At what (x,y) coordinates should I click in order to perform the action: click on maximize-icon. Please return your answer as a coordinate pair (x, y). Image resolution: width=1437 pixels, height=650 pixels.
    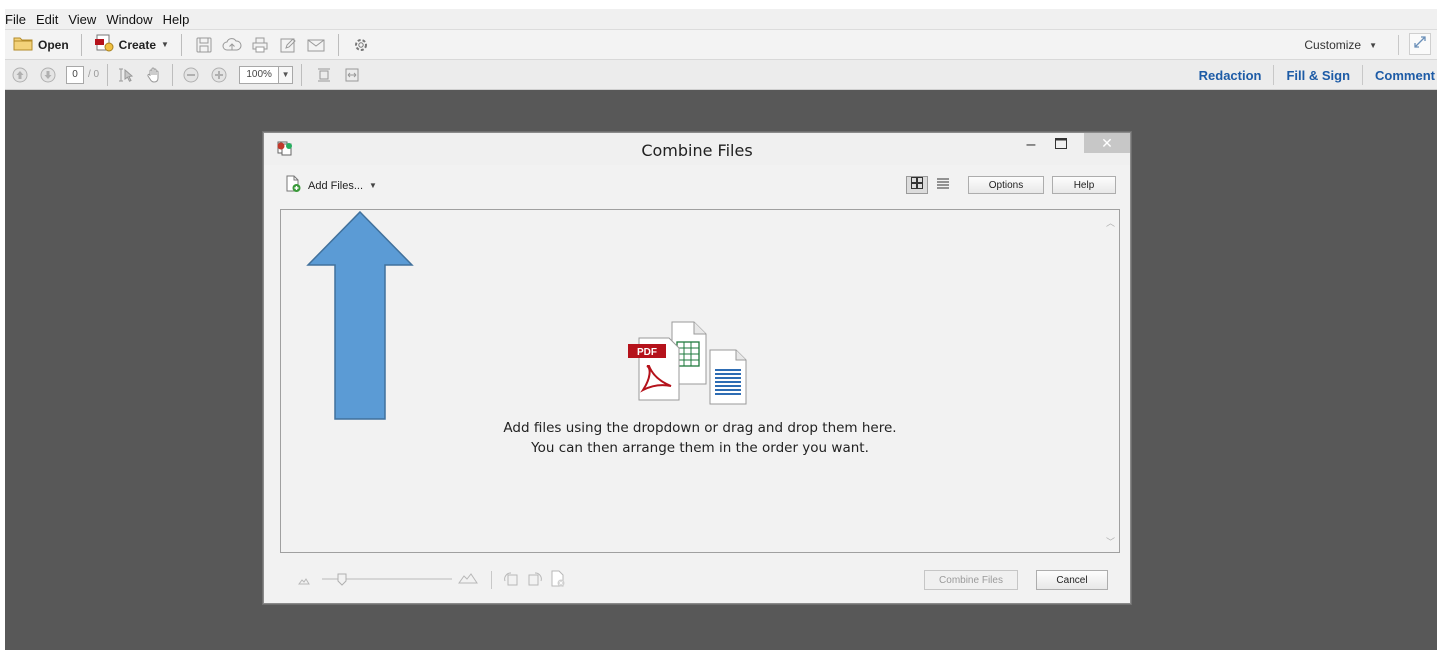
    Looking at the image, I should click on (1061, 145).